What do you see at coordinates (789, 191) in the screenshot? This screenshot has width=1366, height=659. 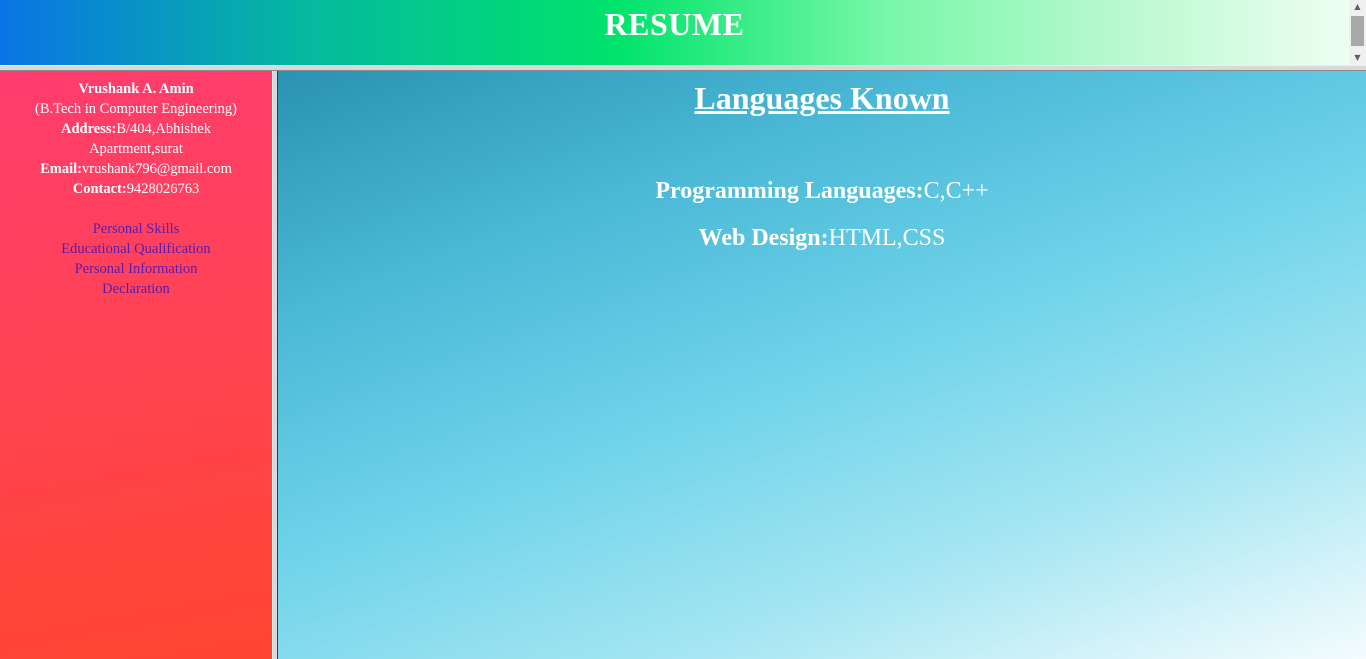 I see `language-row-key: Programming Languages:` at bounding box center [789, 191].